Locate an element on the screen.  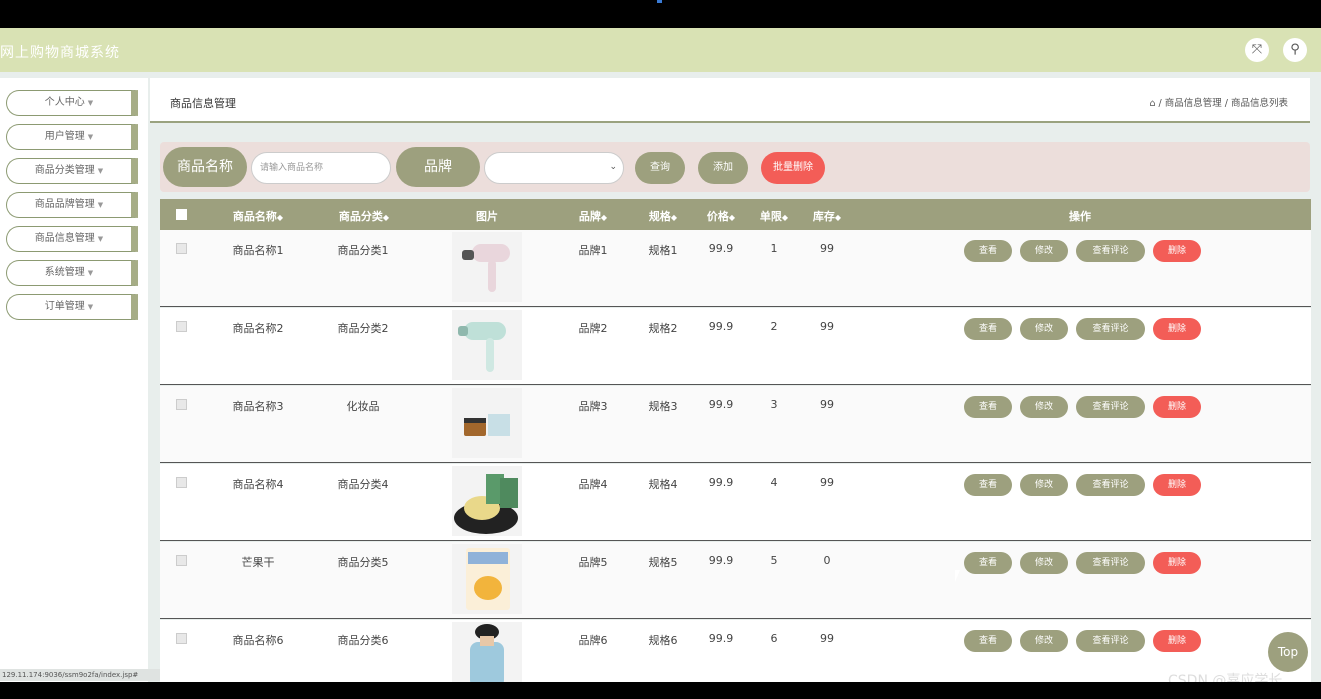
batch-delete-button: 批量删除 is located at coordinates (793, 168).